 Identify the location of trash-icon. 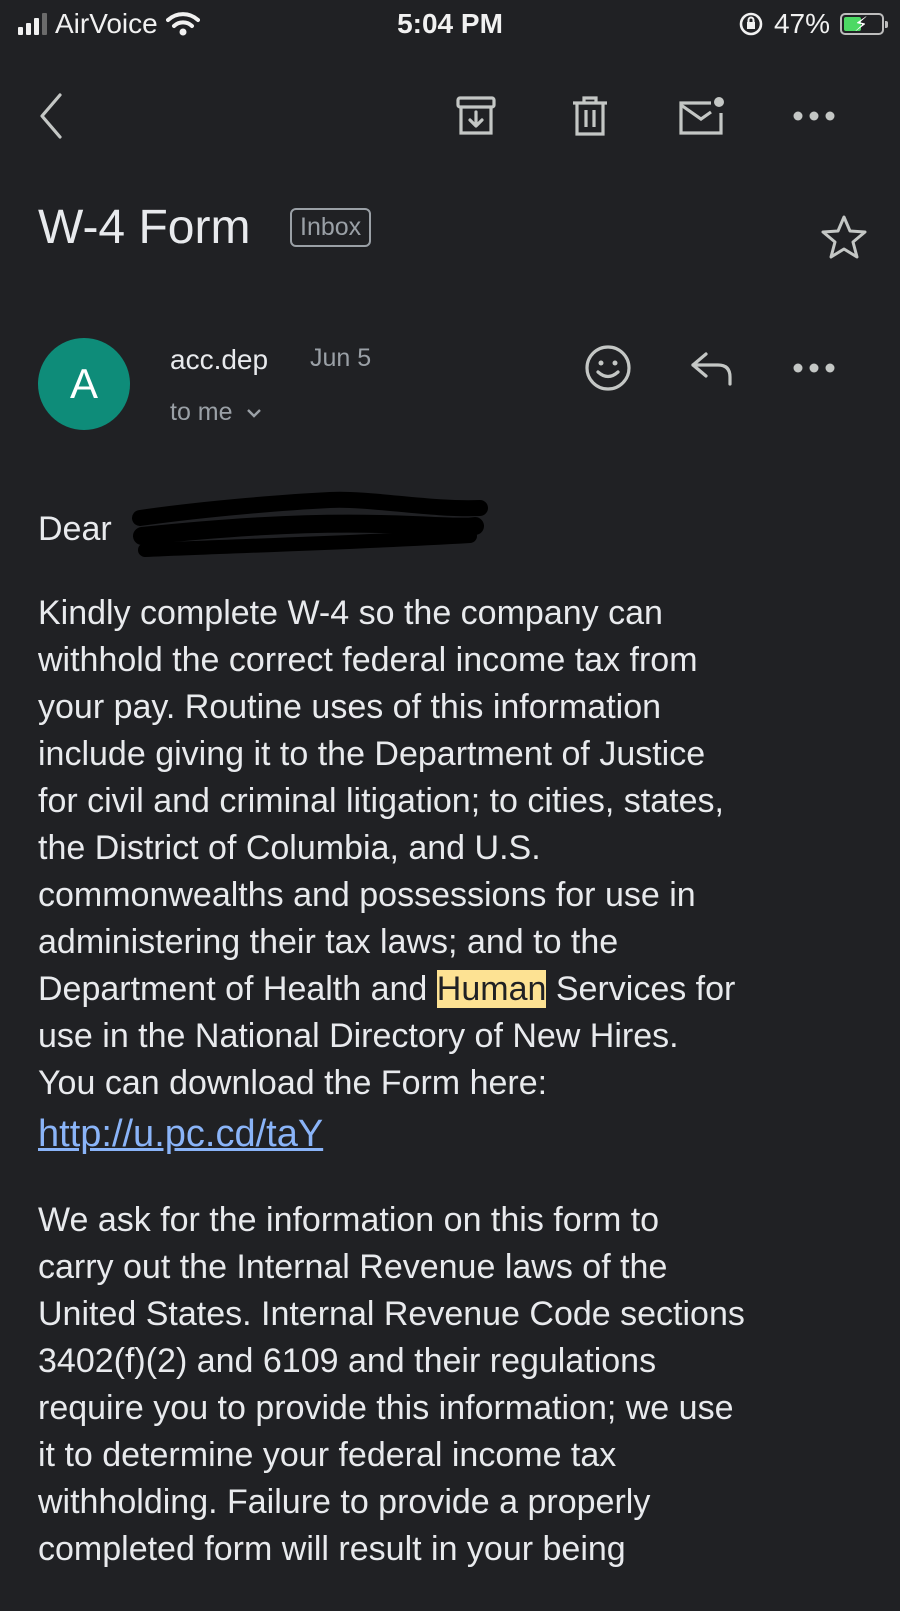
(590, 116).